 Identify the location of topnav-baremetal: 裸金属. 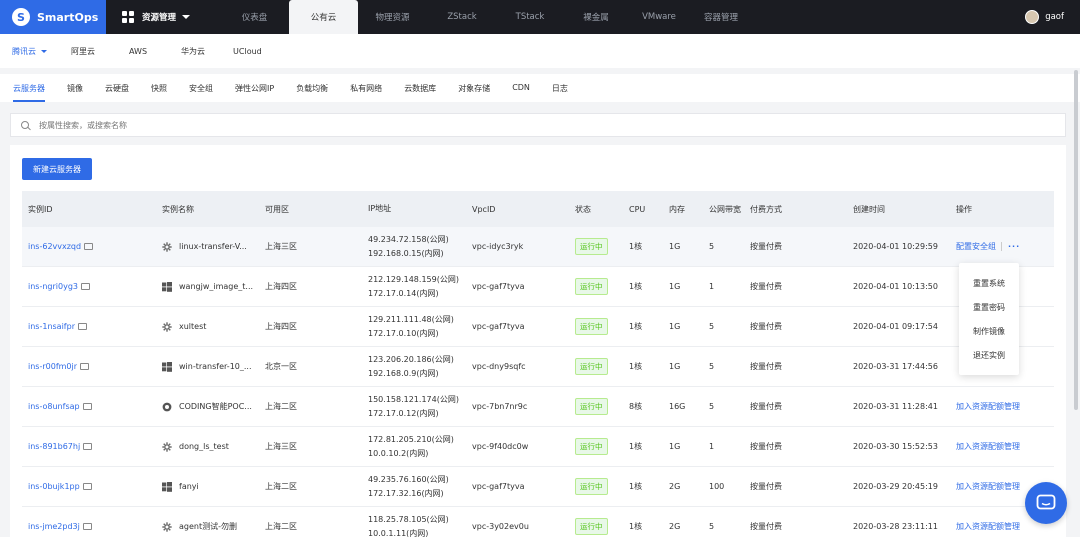
(596, 17).